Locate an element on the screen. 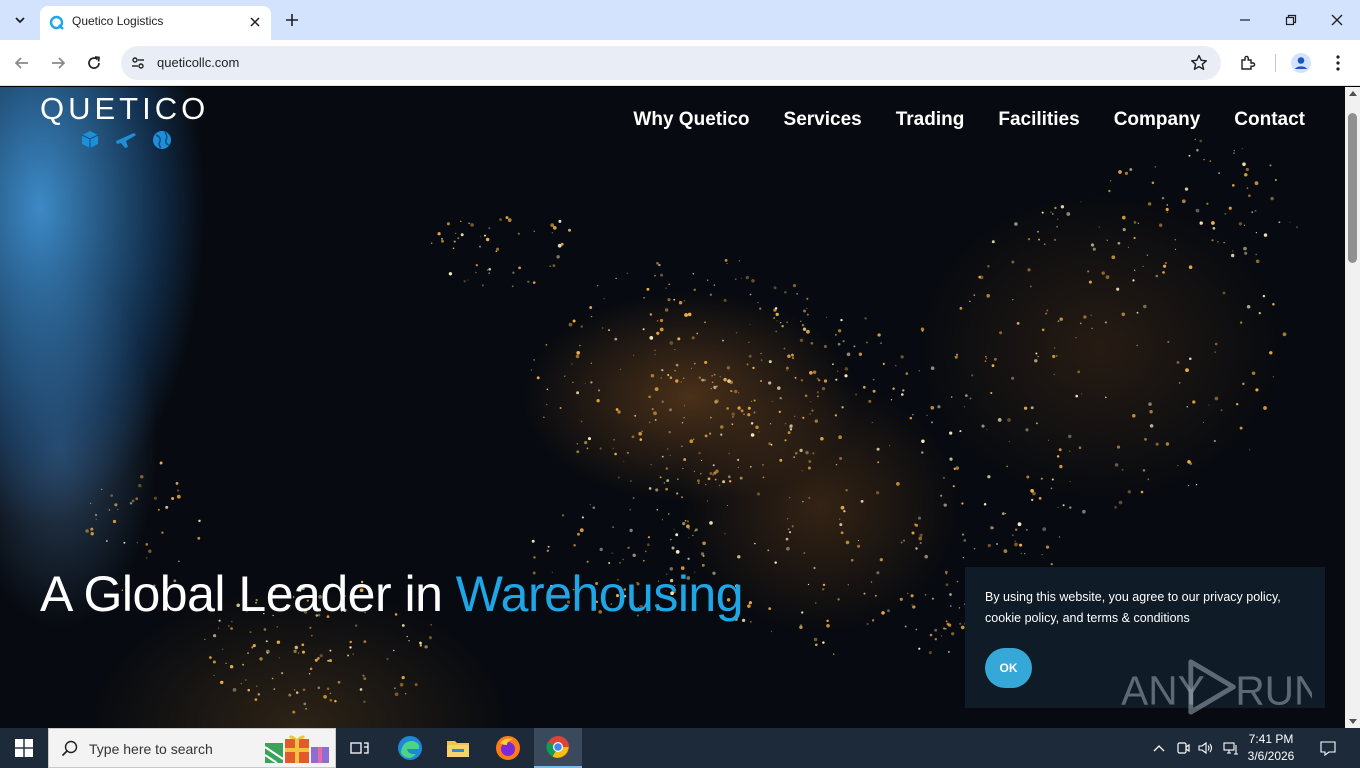 The height and width of the screenshot is (768, 1360). meet-now-button is located at coordinates (1183, 748).